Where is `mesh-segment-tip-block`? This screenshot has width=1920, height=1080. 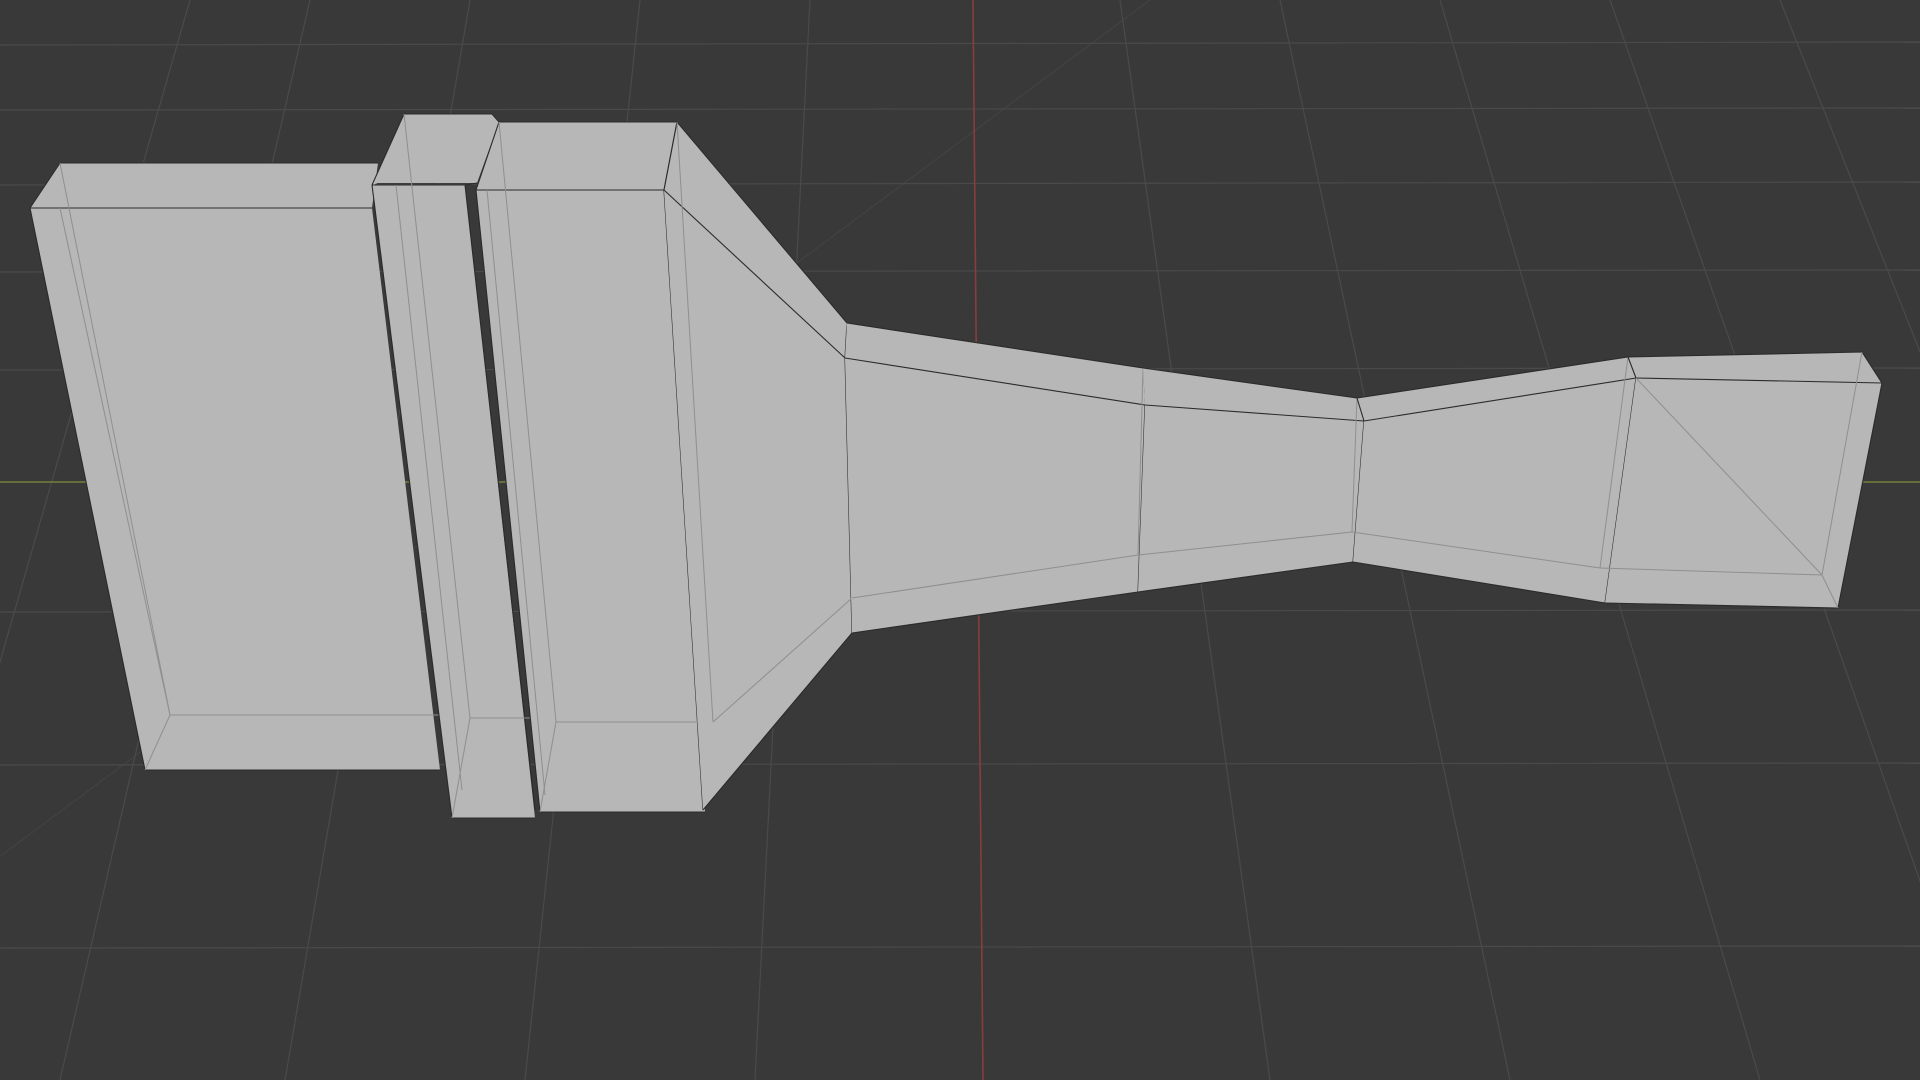
mesh-segment-tip-block is located at coordinates (1741, 480).